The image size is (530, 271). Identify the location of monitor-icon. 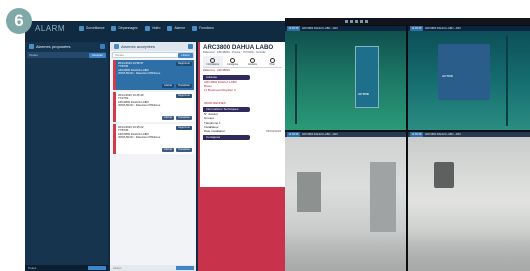
(81, 28).